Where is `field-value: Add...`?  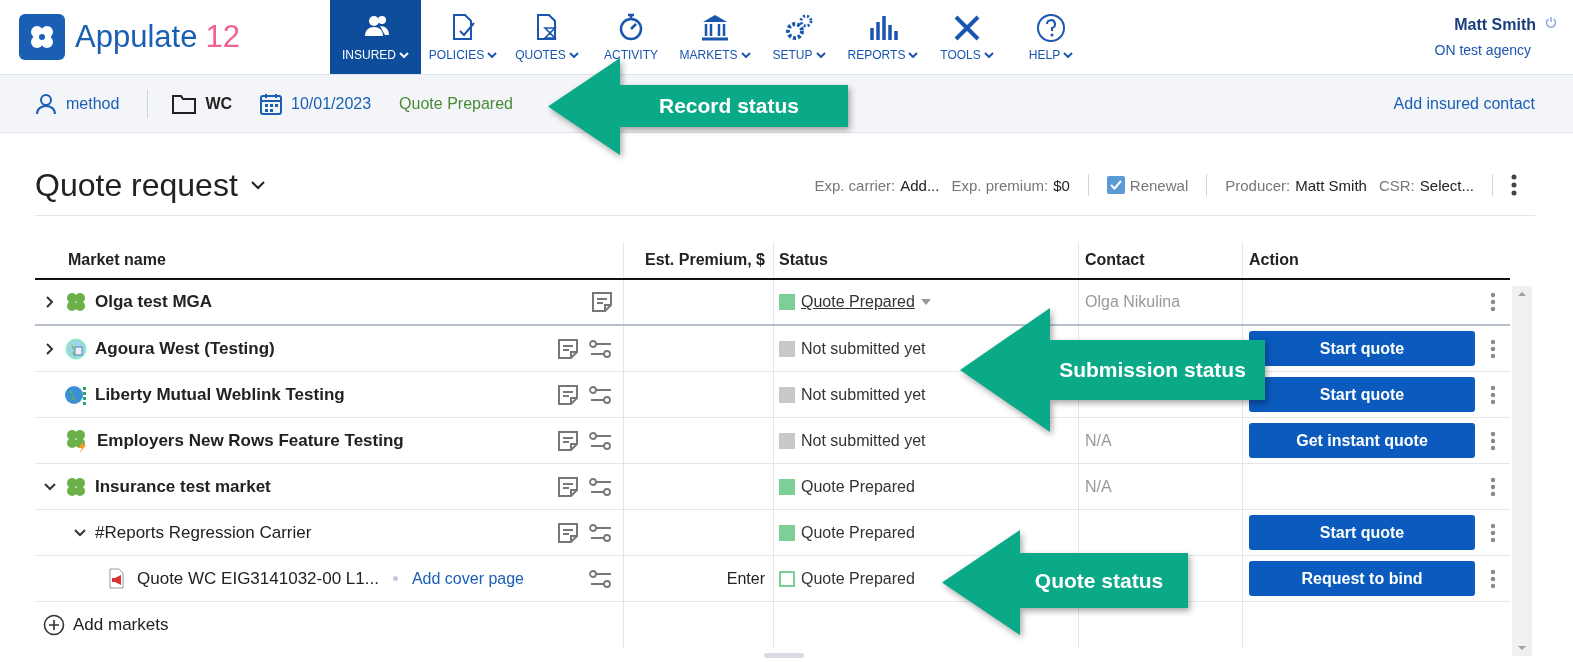
field-value: Add... is located at coordinates (920, 185).